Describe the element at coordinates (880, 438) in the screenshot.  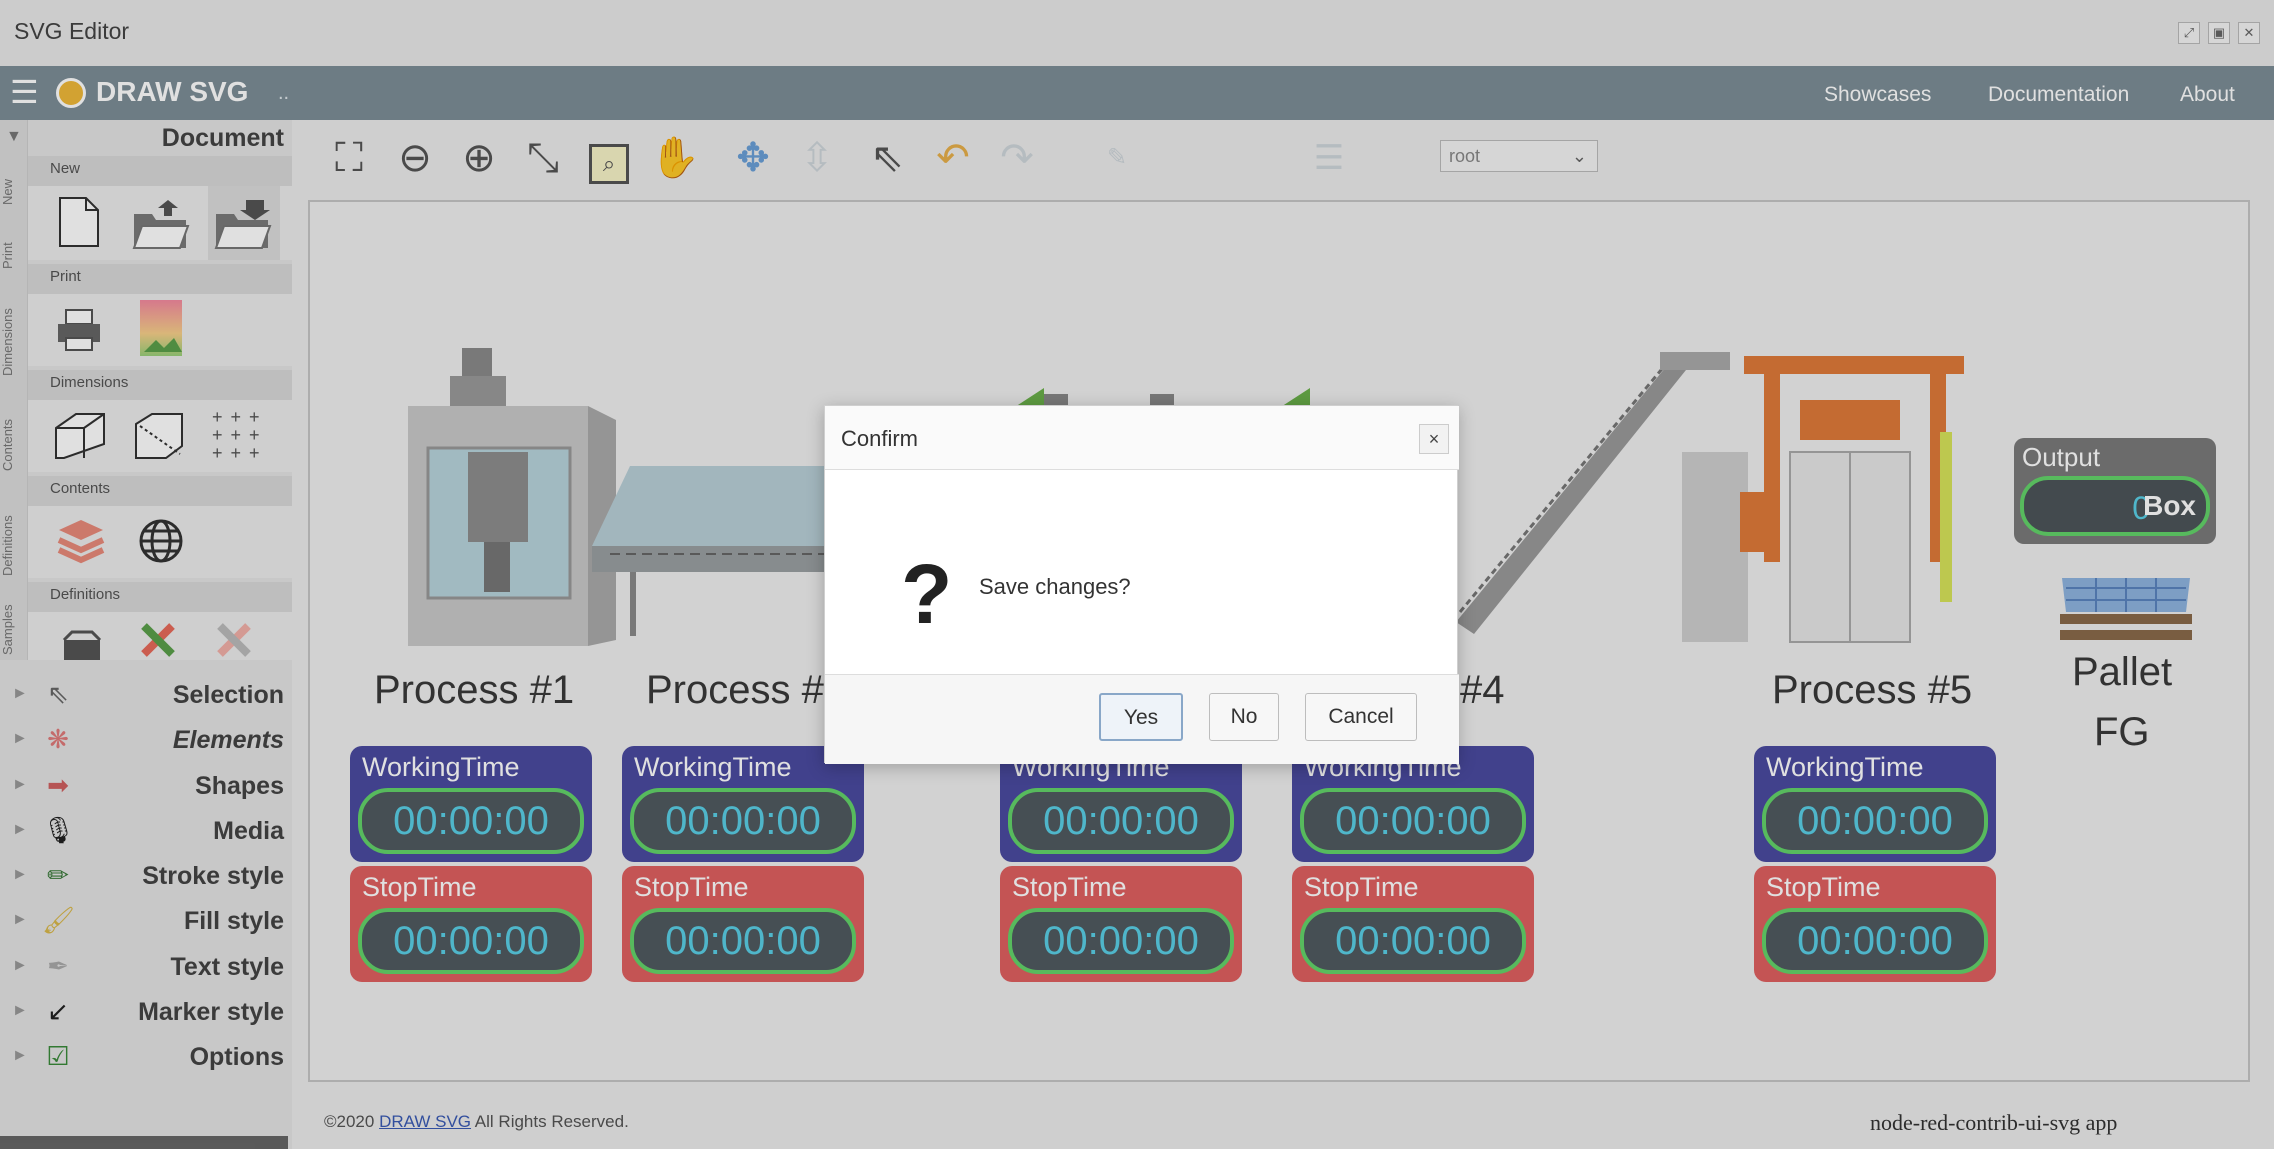
I see `dialog-title: Confirm` at that location.